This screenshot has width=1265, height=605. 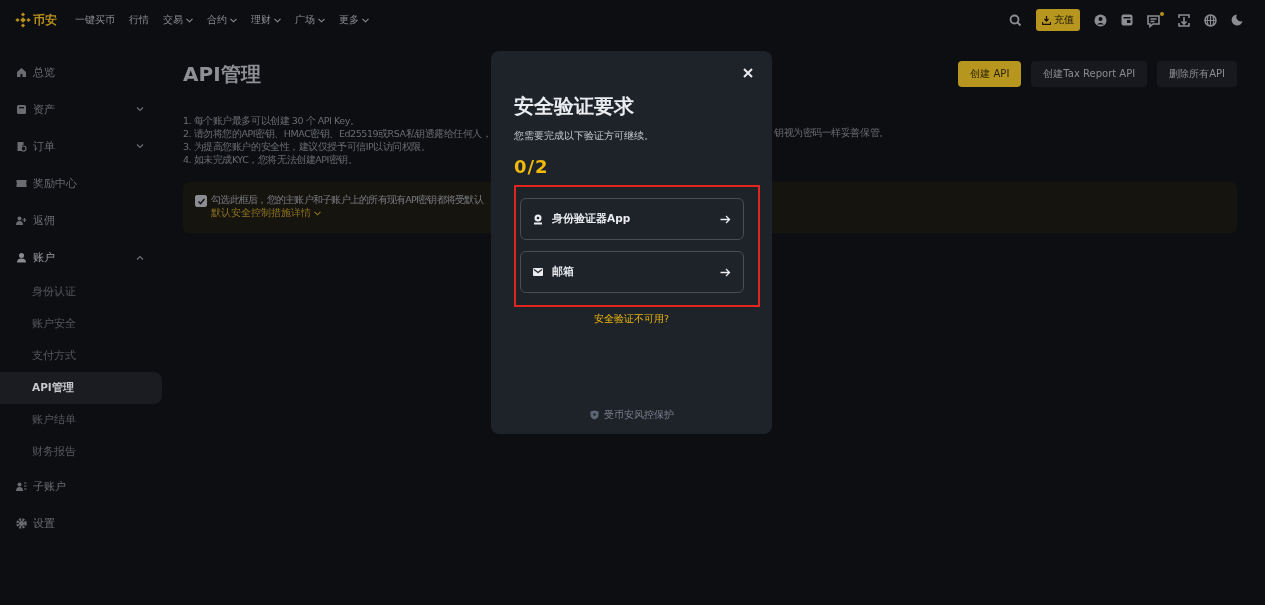 What do you see at coordinates (307, 146) in the screenshot?
I see `note-text: 3. 为提高您账户的安全性，建议仅授予可信IP以访问权限。` at bounding box center [307, 146].